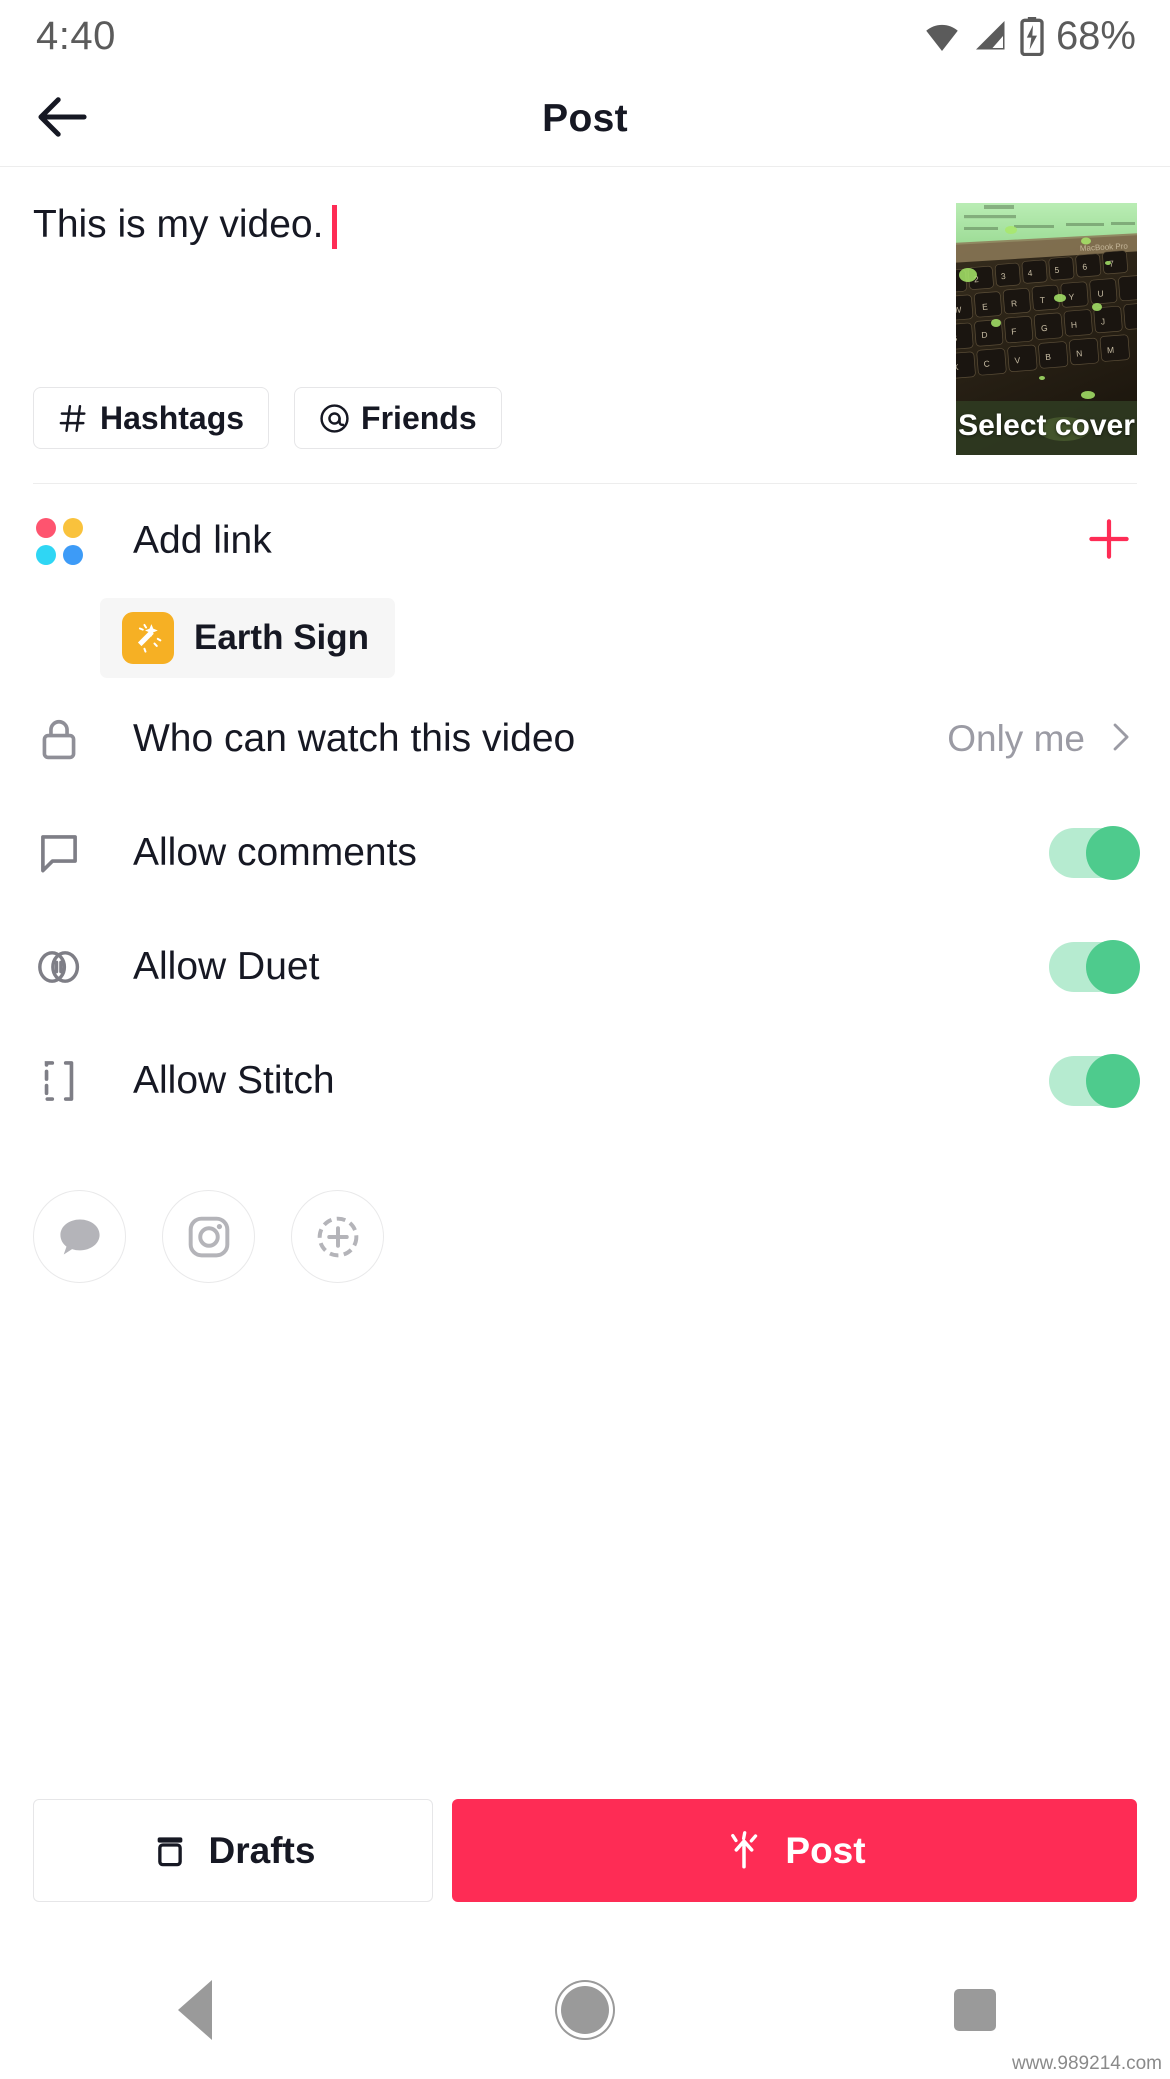 The height and width of the screenshot is (2079, 1170). What do you see at coordinates (959, 310) in the screenshot?
I see `svg-text: W` at bounding box center [959, 310].